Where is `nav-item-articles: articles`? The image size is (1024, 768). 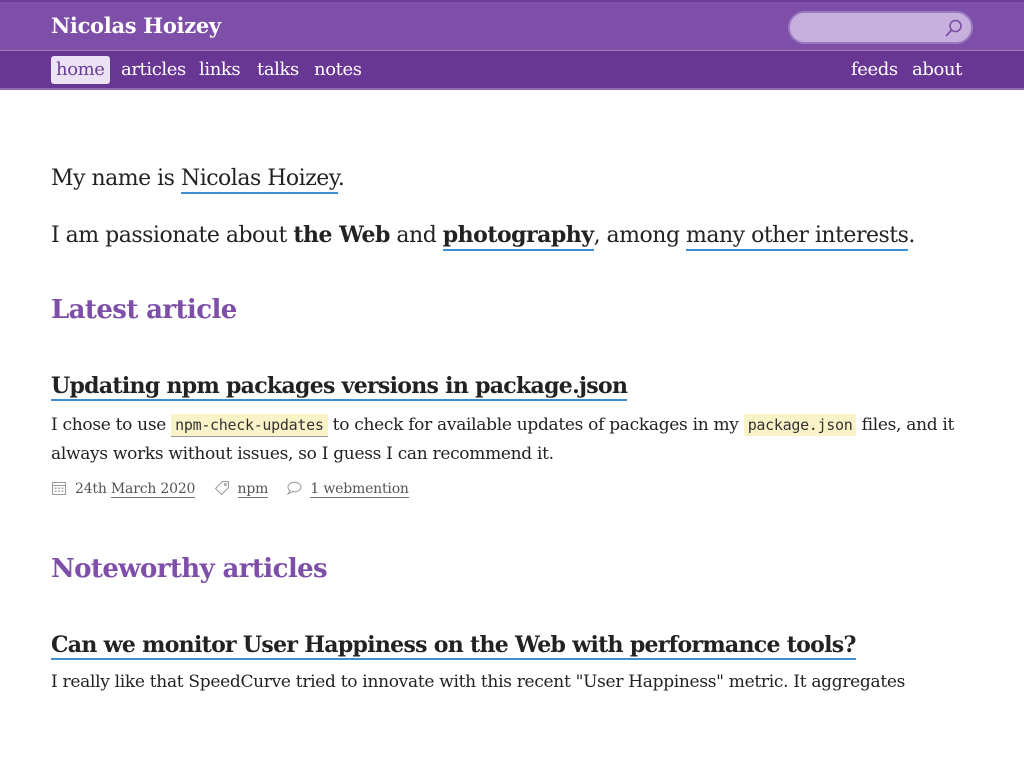
nav-item-articles: articles is located at coordinates (153, 70).